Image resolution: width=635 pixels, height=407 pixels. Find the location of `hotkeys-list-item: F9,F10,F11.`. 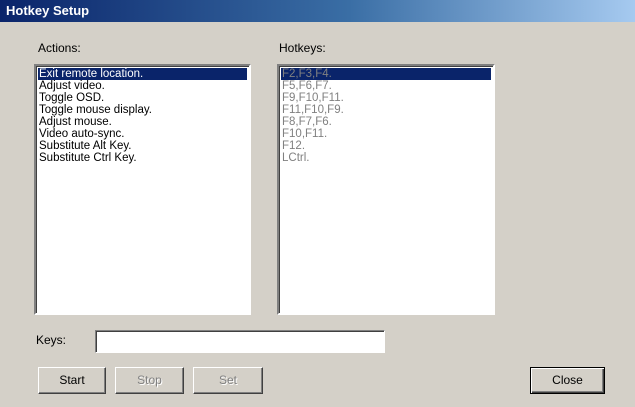

hotkeys-list-item: F9,F10,F11. is located at coordinates (386, 98).